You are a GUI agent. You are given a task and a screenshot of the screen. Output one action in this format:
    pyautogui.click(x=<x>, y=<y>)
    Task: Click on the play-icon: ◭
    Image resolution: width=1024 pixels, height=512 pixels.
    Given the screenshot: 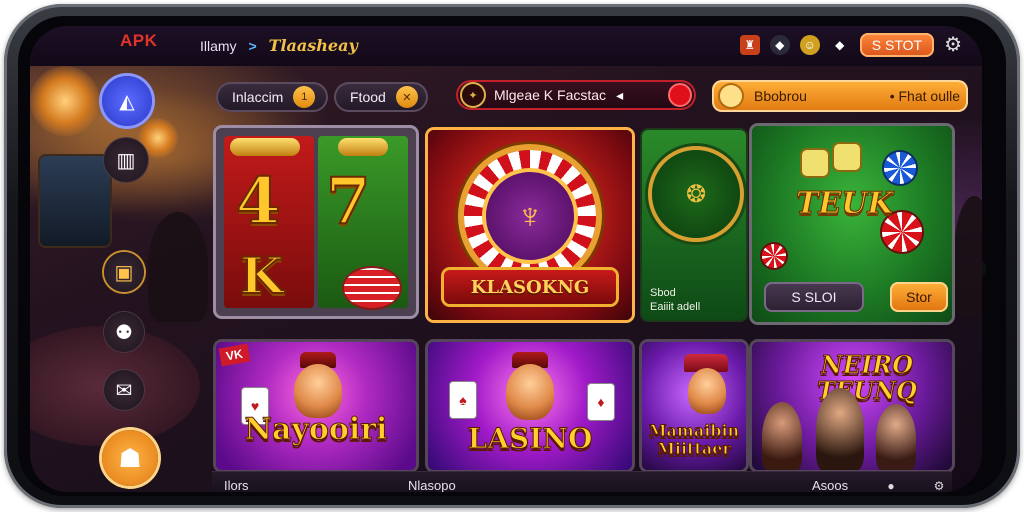 What is the action you would take?
    pyautogui.click(x=127, y=101)
    